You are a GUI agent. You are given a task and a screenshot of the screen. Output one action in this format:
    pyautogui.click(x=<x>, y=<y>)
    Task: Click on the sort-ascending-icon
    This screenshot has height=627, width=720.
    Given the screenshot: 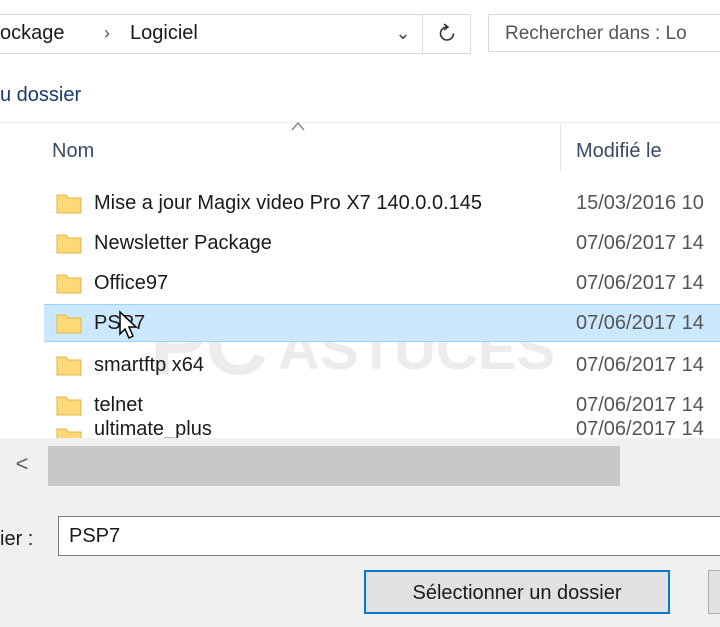 What is the action you would take?
    pyautogui.click(x=298, y=126)
    